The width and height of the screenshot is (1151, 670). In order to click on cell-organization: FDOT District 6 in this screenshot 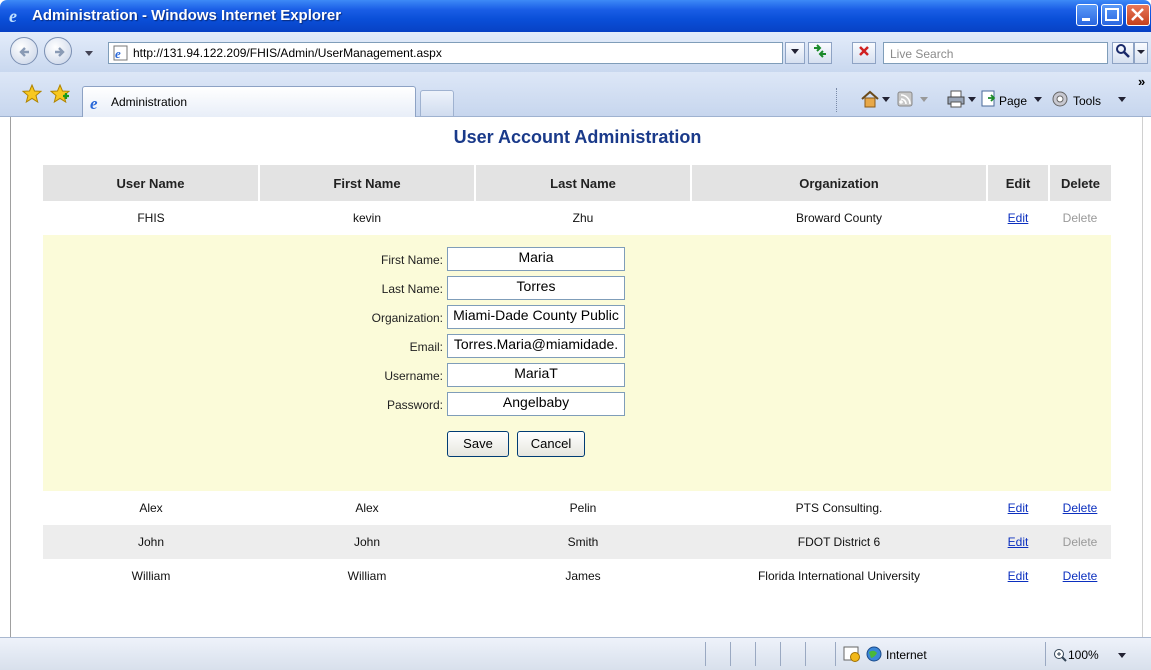, I will do `click(839, 542)`.